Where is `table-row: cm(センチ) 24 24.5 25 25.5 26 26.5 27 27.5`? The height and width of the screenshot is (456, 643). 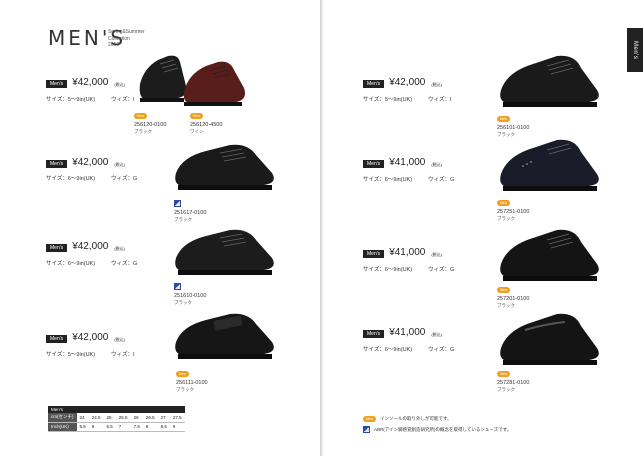 table-row: cm(センチ) 24 24.5 25 25.5 26 26.5 27 27.5 is located at coordinates (116, 418).